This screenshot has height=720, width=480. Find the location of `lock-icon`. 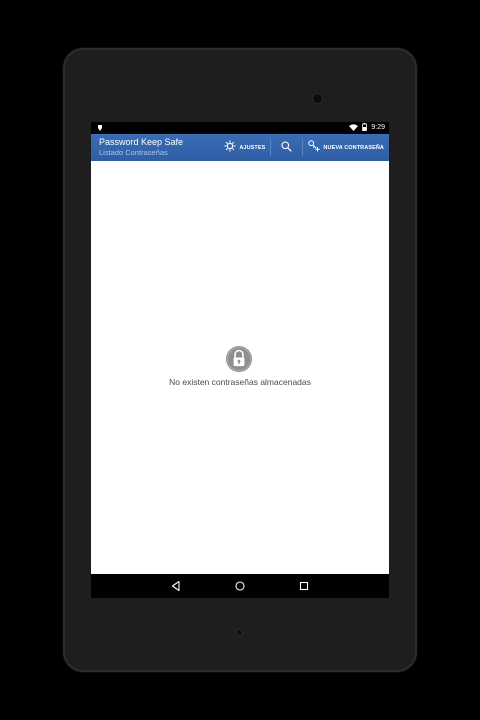

lock-icon is located at coordinates (239, 359).